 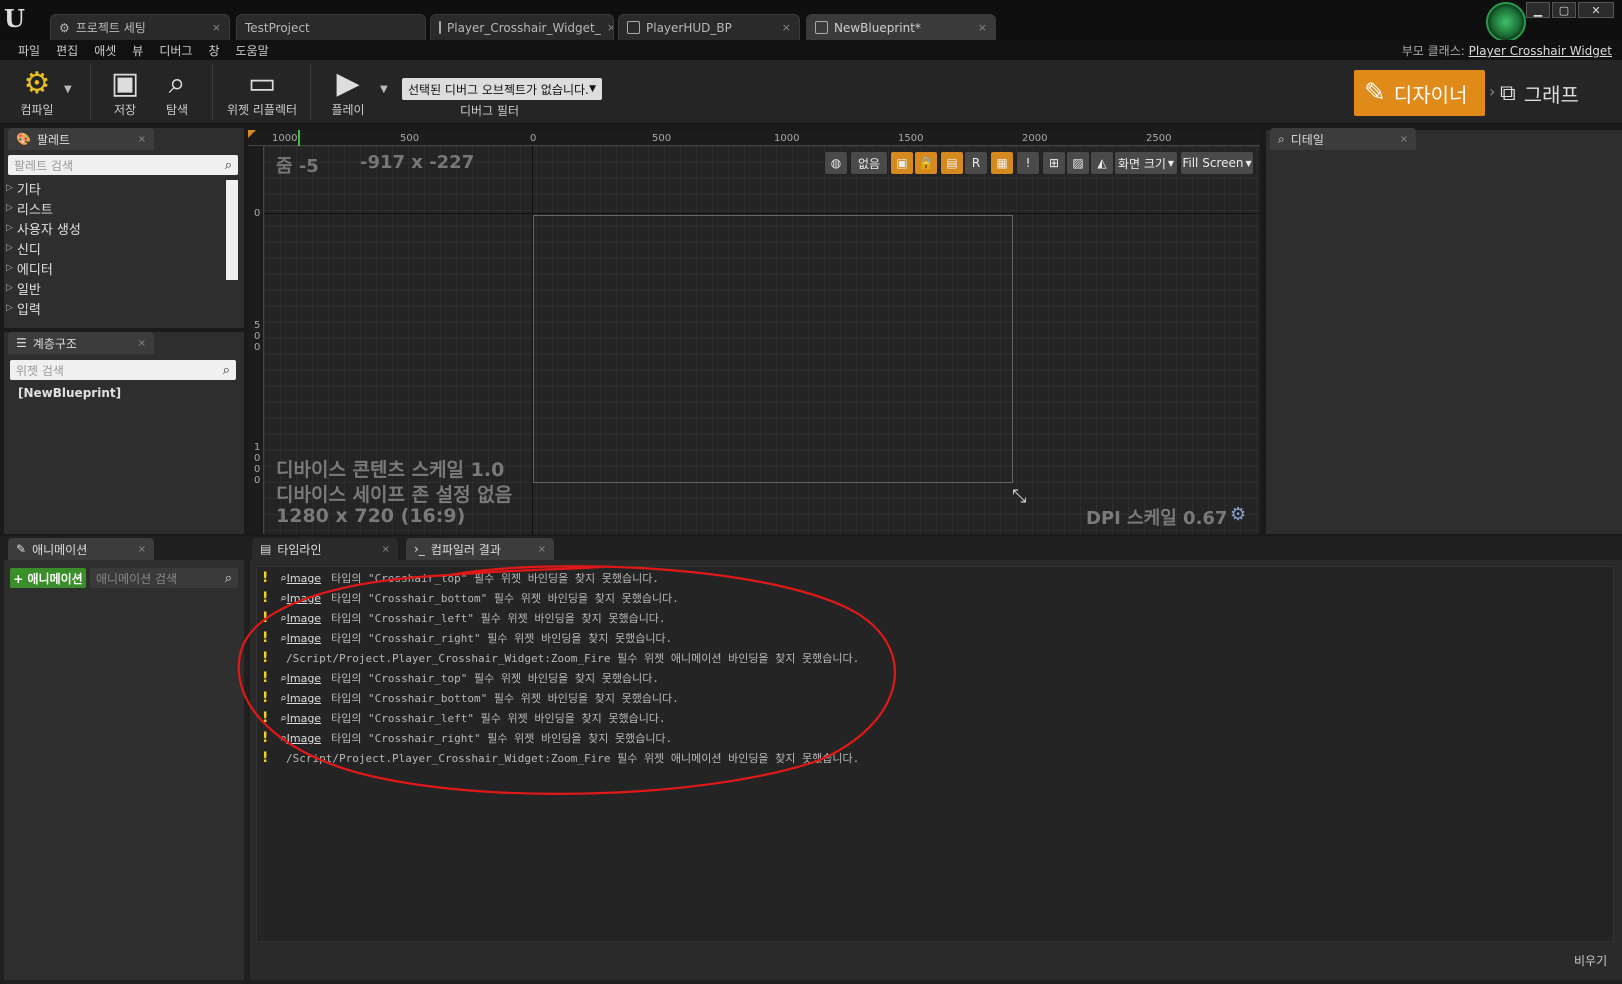 I want to click on close-window-button: ✕, so click(x=1596, y=10).